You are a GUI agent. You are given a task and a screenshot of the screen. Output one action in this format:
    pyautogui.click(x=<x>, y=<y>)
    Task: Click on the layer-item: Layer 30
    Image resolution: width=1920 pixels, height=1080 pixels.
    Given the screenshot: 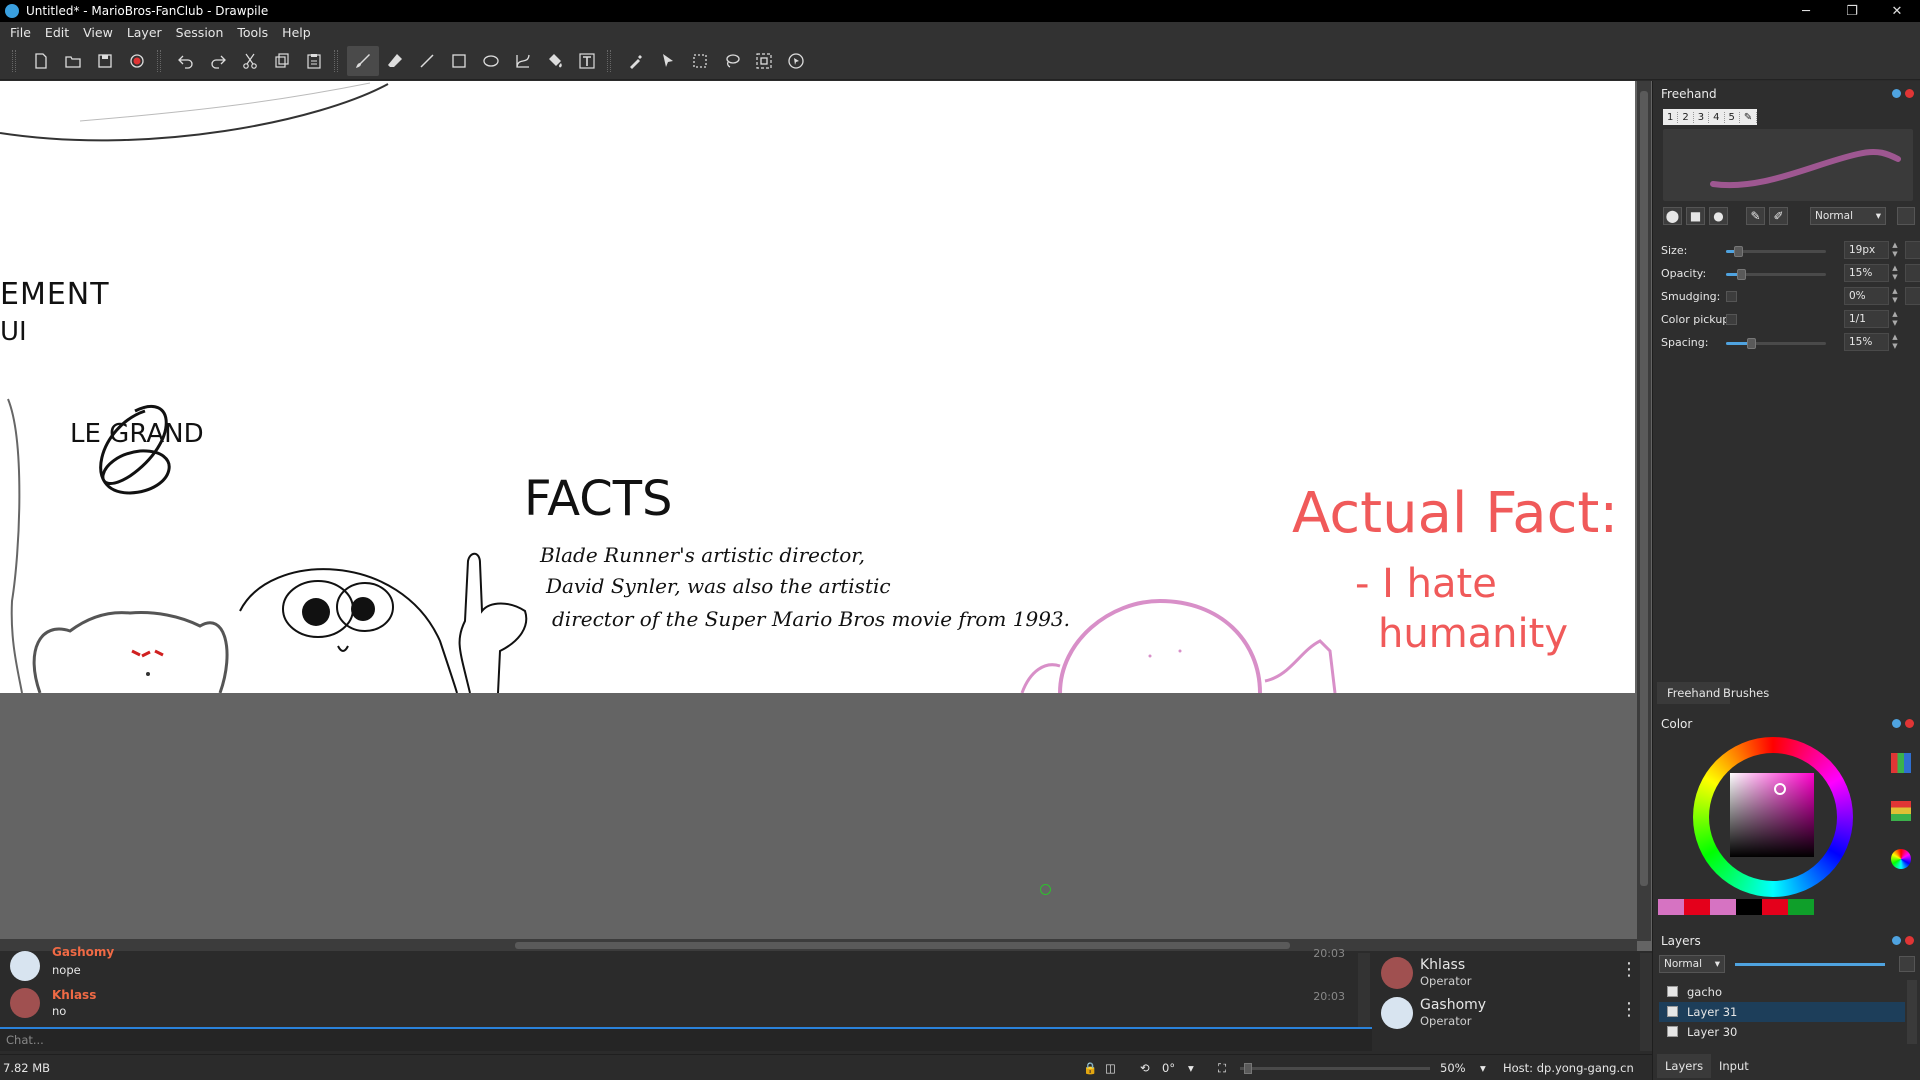 What is the action you would take?
    pyautogui.click(x=1782, y=1032)
    